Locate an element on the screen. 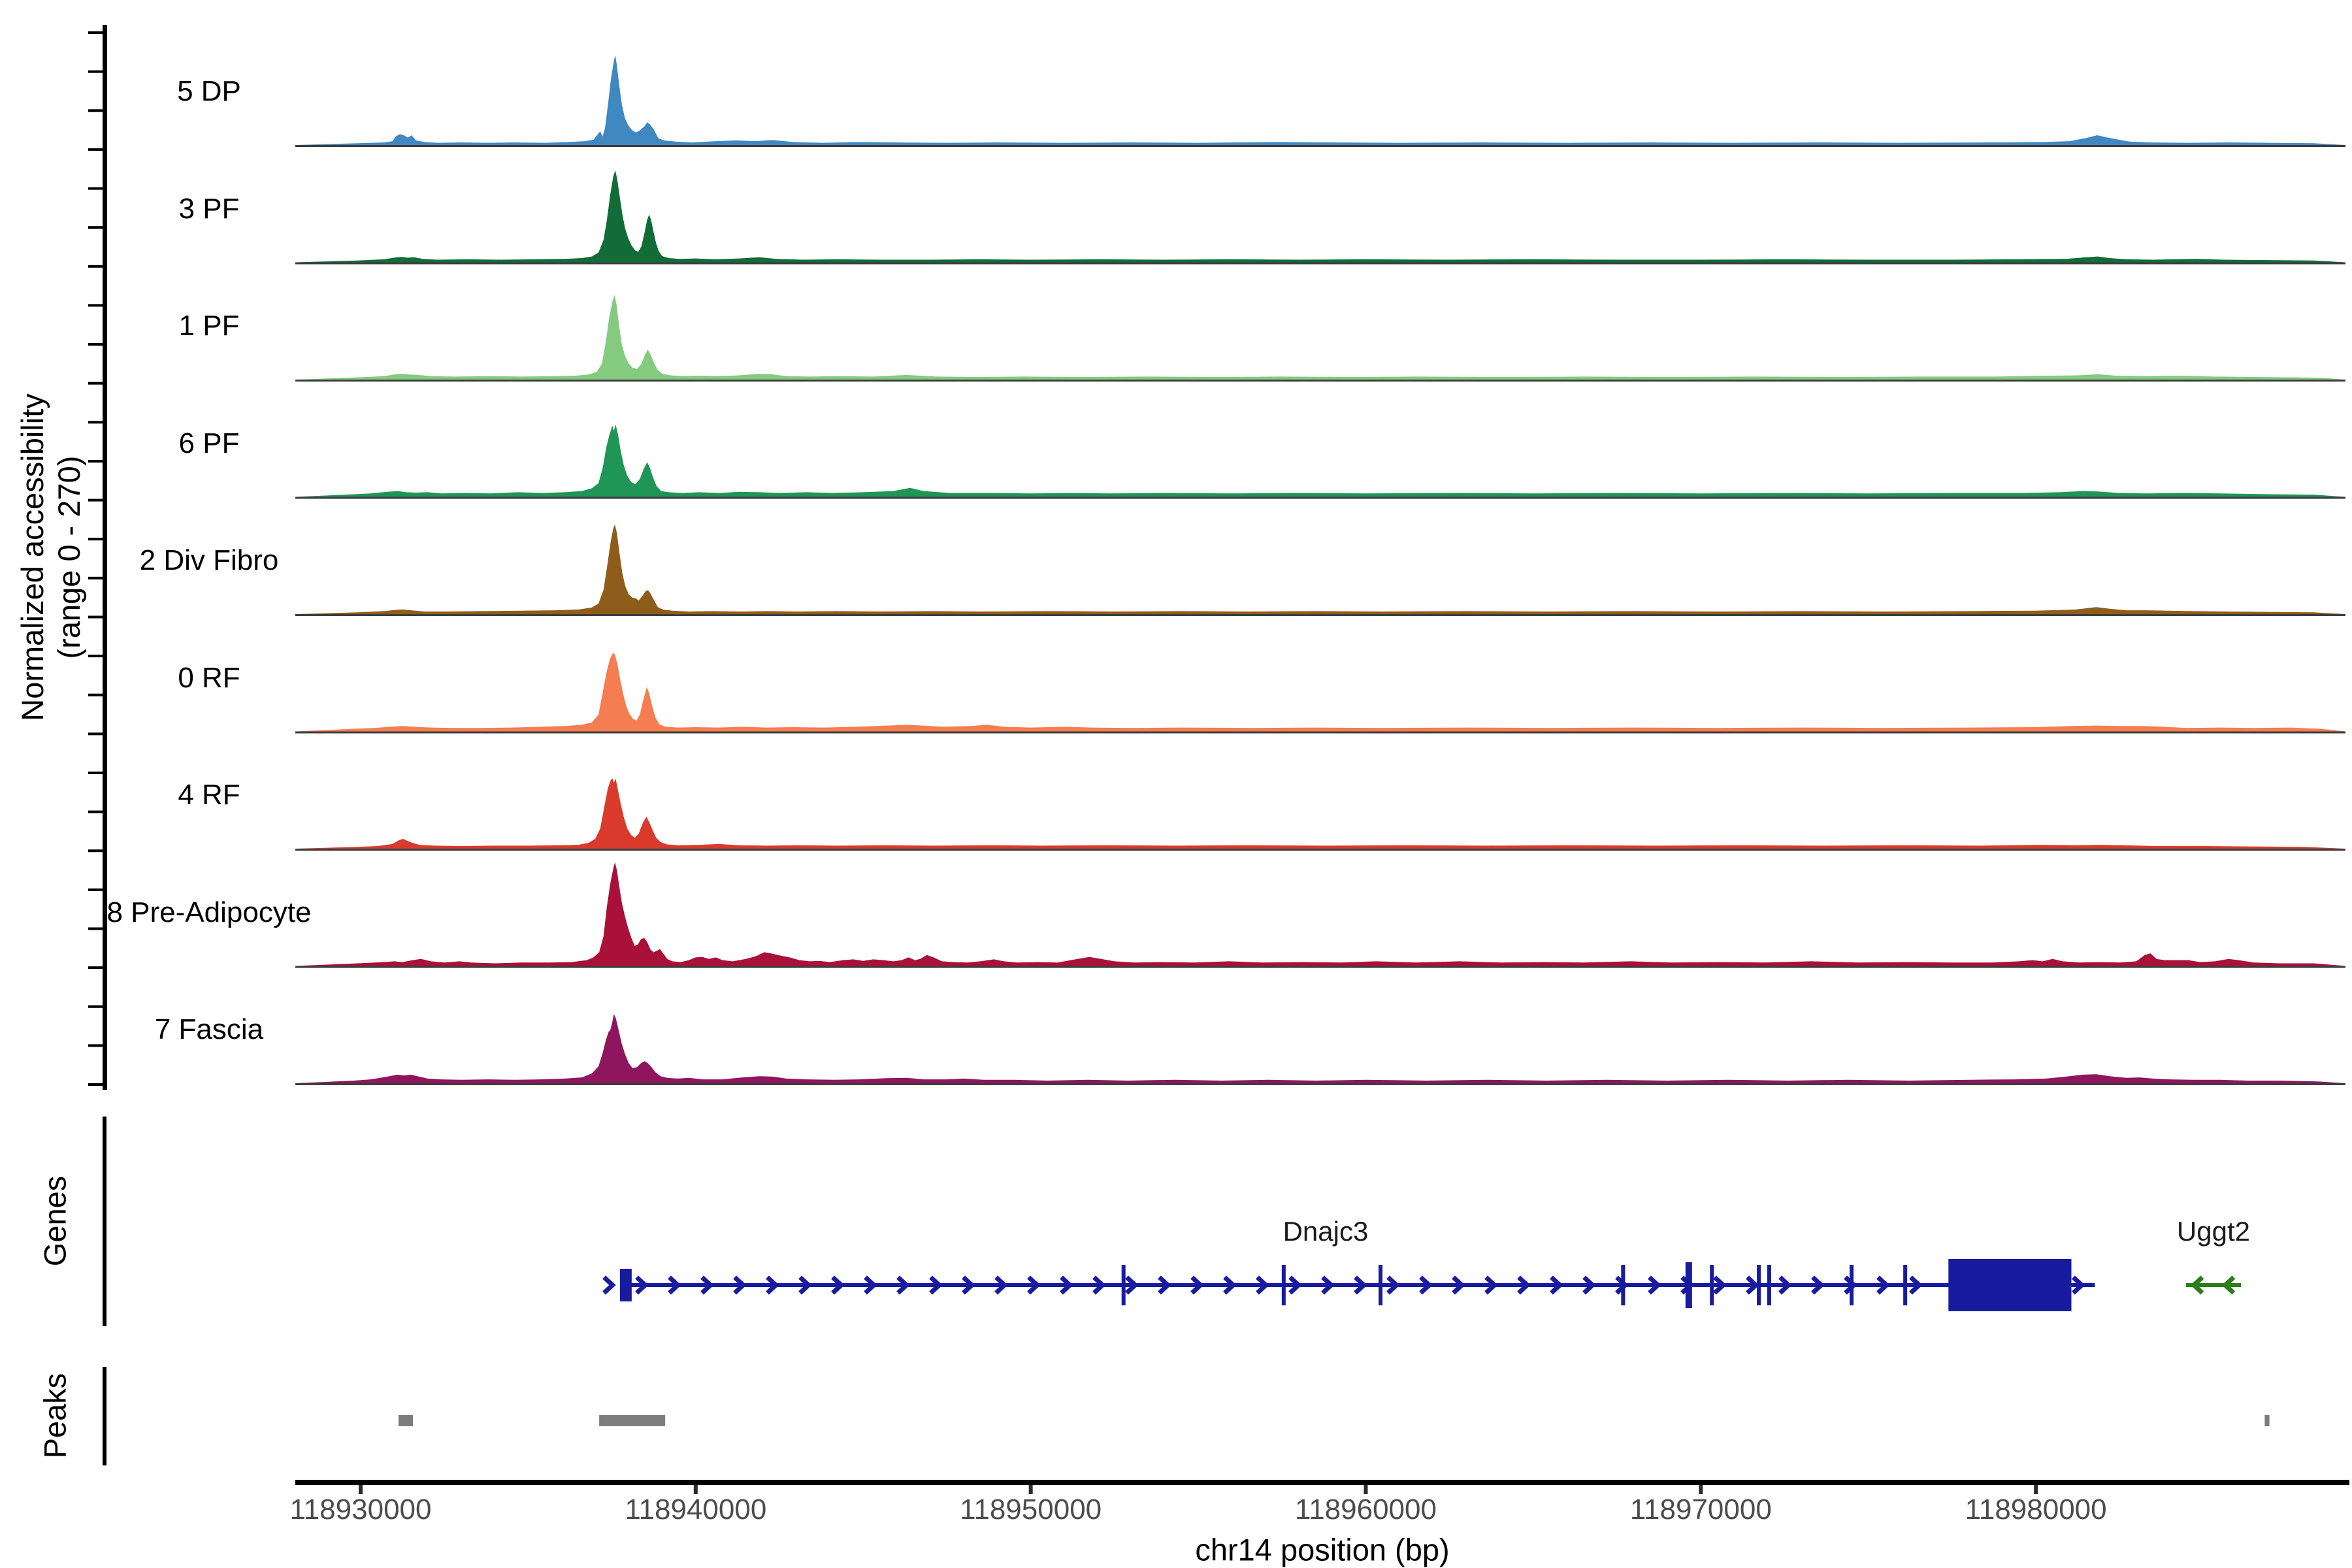 The width and height of the screenshot is (2352, 1568). x-axis-tick-label: 118940000 is located at coordinates (696, 1510).